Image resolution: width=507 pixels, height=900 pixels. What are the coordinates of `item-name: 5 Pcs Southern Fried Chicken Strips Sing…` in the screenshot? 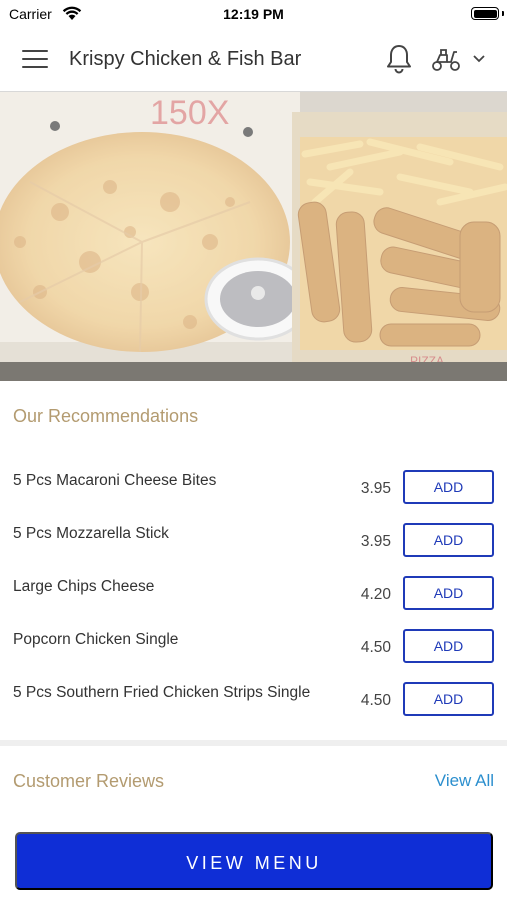 It's located at (162, 692).